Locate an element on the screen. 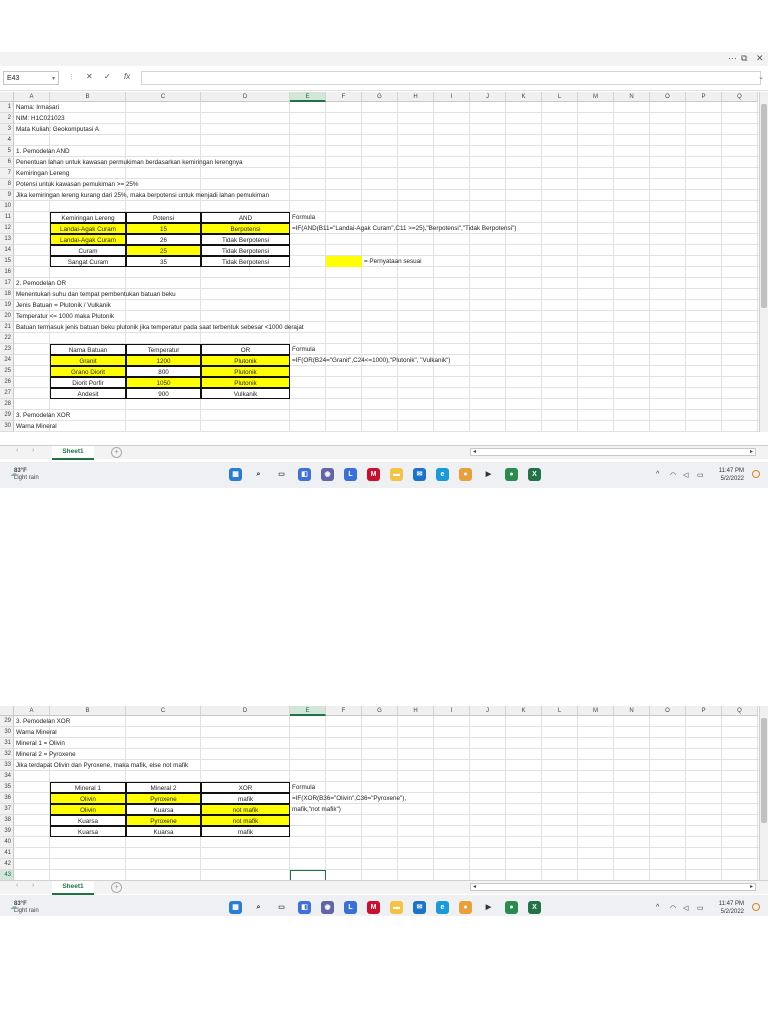 The width and height of the screenshot is (768, 1024). table-cell: 1200 is located at coordinates (163, 360).